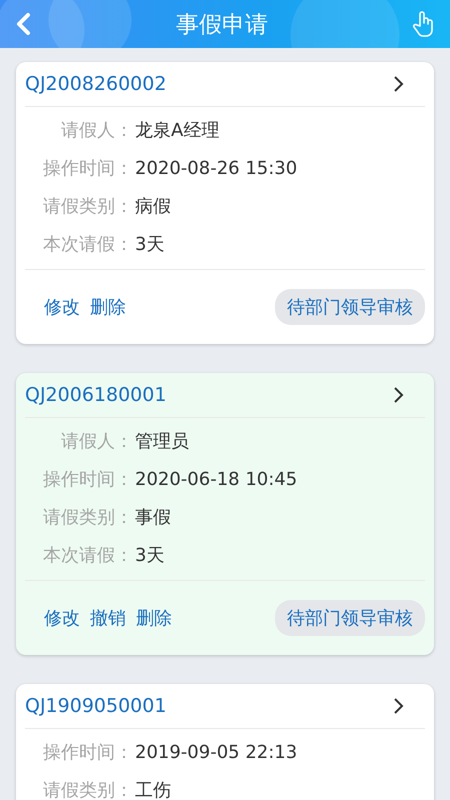 Image resolution: width=450 pixels, height=800 pixels. I want to click on back-icon, so click(23, 24).